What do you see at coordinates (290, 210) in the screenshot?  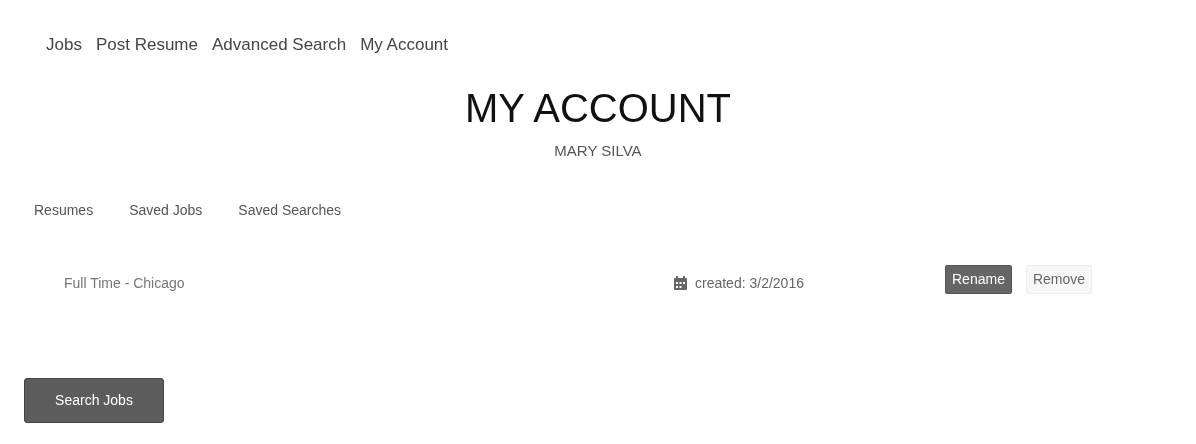 I see `tab: Saved Searches` at bounding box center [290, 210].